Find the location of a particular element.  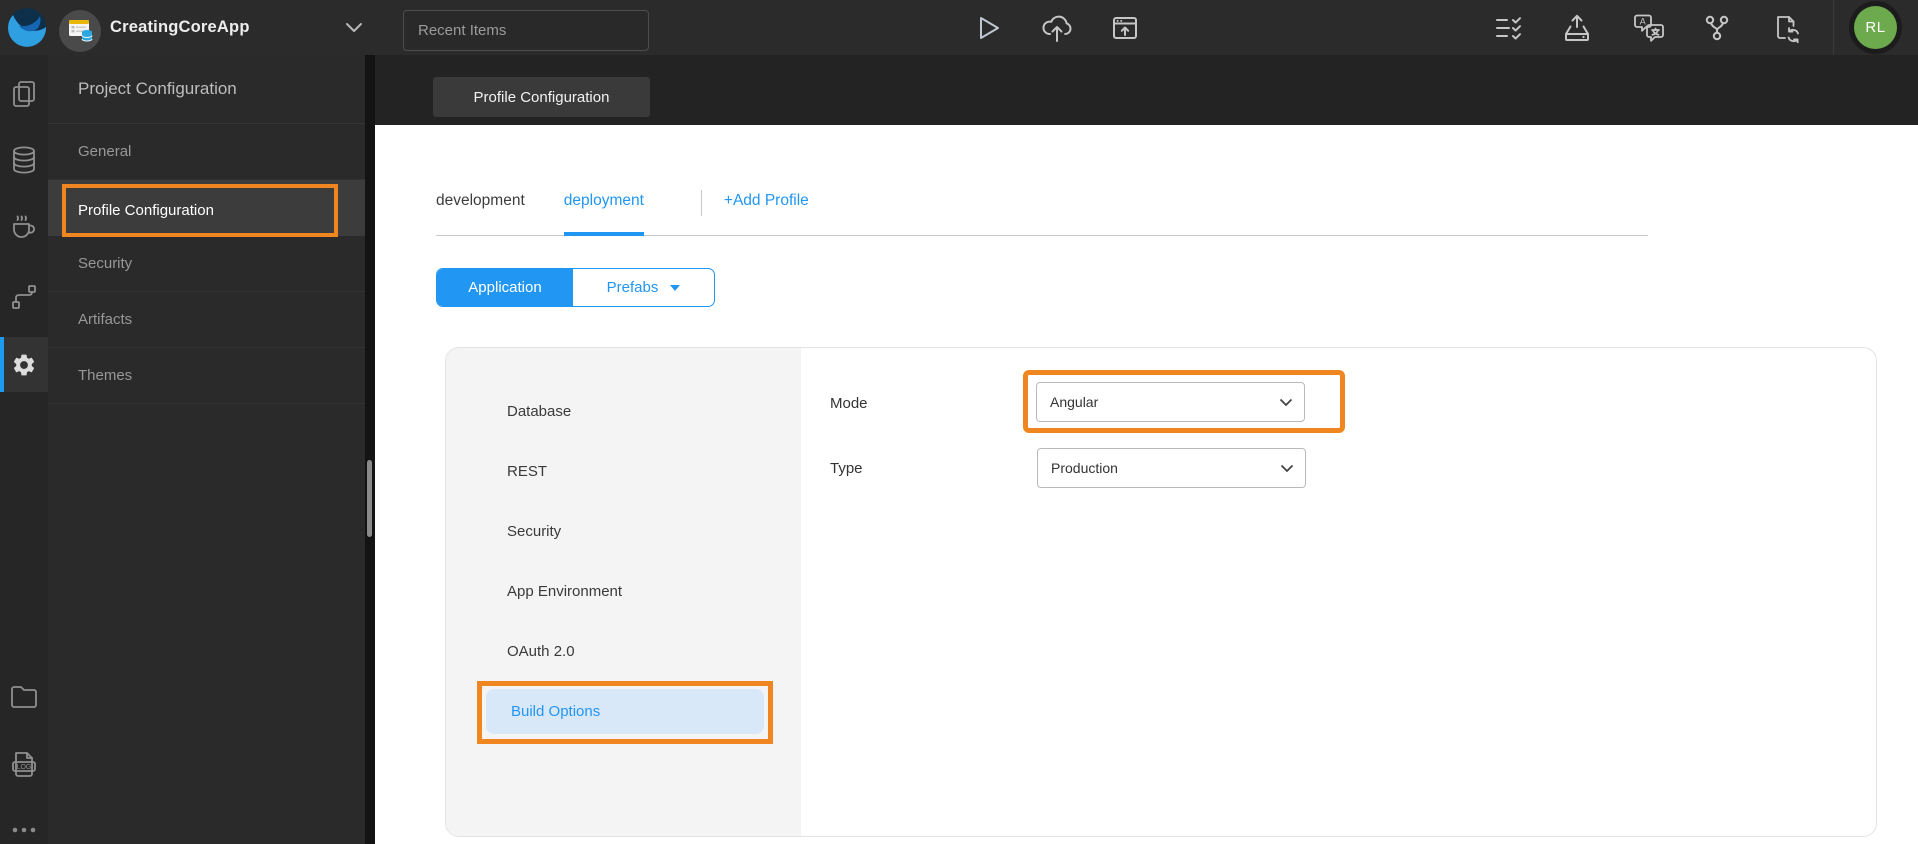

panel-item-themes: Themes is located at coordinates (206, 376).